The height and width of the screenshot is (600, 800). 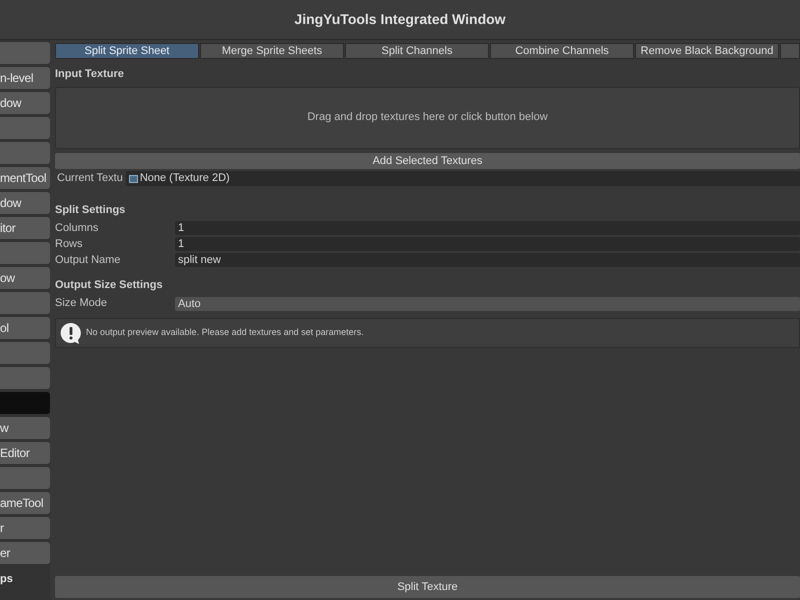 I want to click on field-label: Output Name, so click(x=88, y=260).